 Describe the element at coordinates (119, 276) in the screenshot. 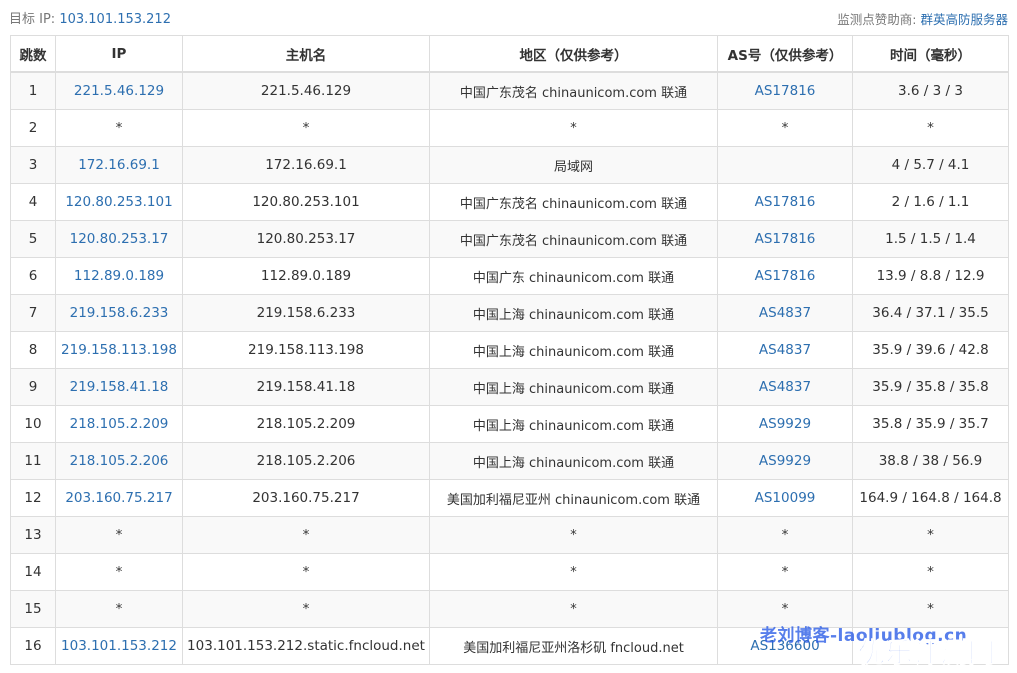

I see `ip-link: 112.89.0.189` at that location.